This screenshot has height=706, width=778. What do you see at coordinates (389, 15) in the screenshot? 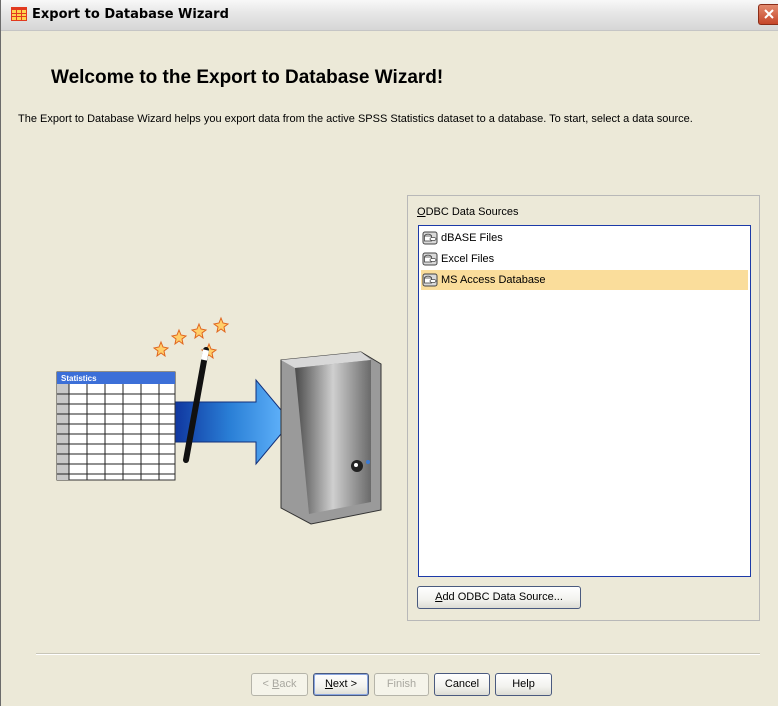
I see `title-bar: Export to Database Wizard` at bounding box center [389, 15].